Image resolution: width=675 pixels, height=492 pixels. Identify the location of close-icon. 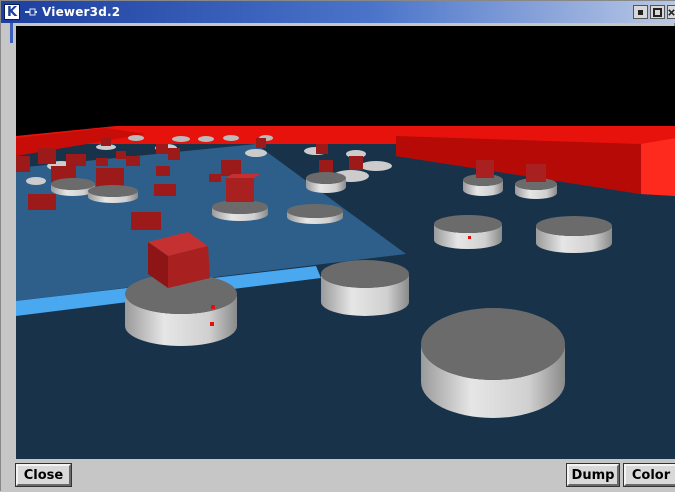
(671, 12).